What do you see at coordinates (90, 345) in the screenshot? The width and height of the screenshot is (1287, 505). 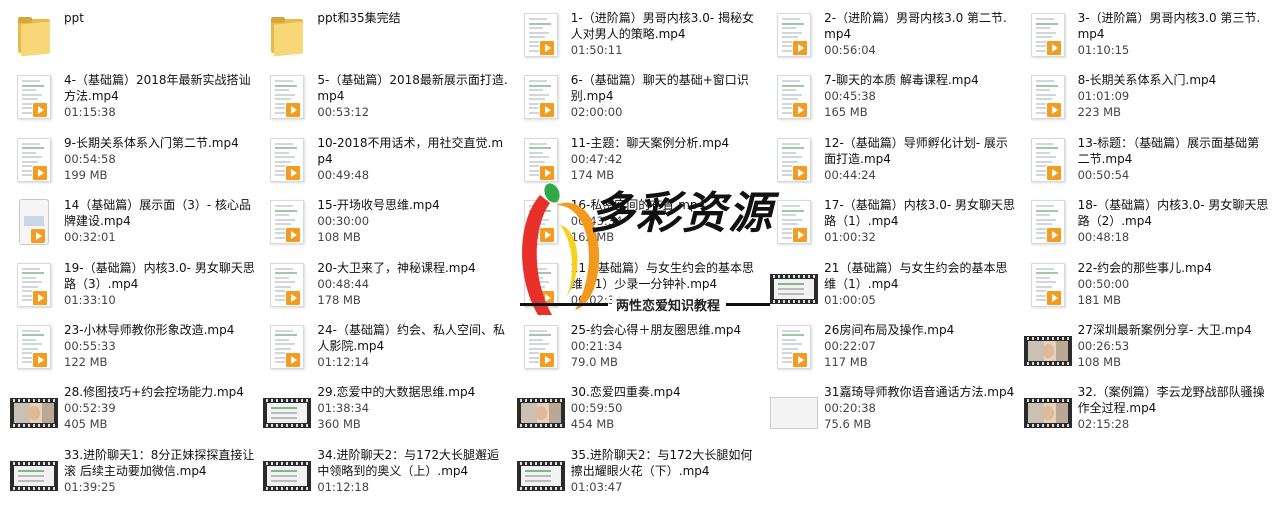 I see `file-duration: 00:55:33` at bounding box center [90, 345].